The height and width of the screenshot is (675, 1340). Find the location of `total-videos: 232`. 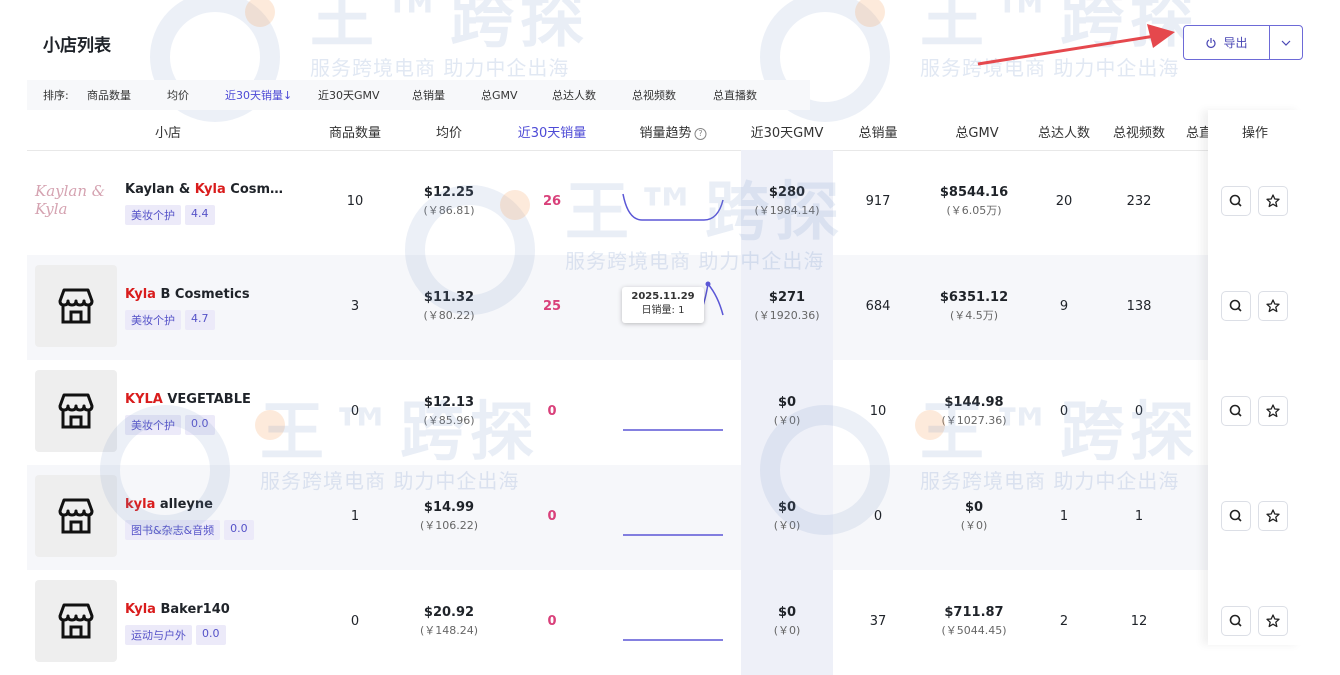

total-videos: 232 is located at coordinates (1139, 201).